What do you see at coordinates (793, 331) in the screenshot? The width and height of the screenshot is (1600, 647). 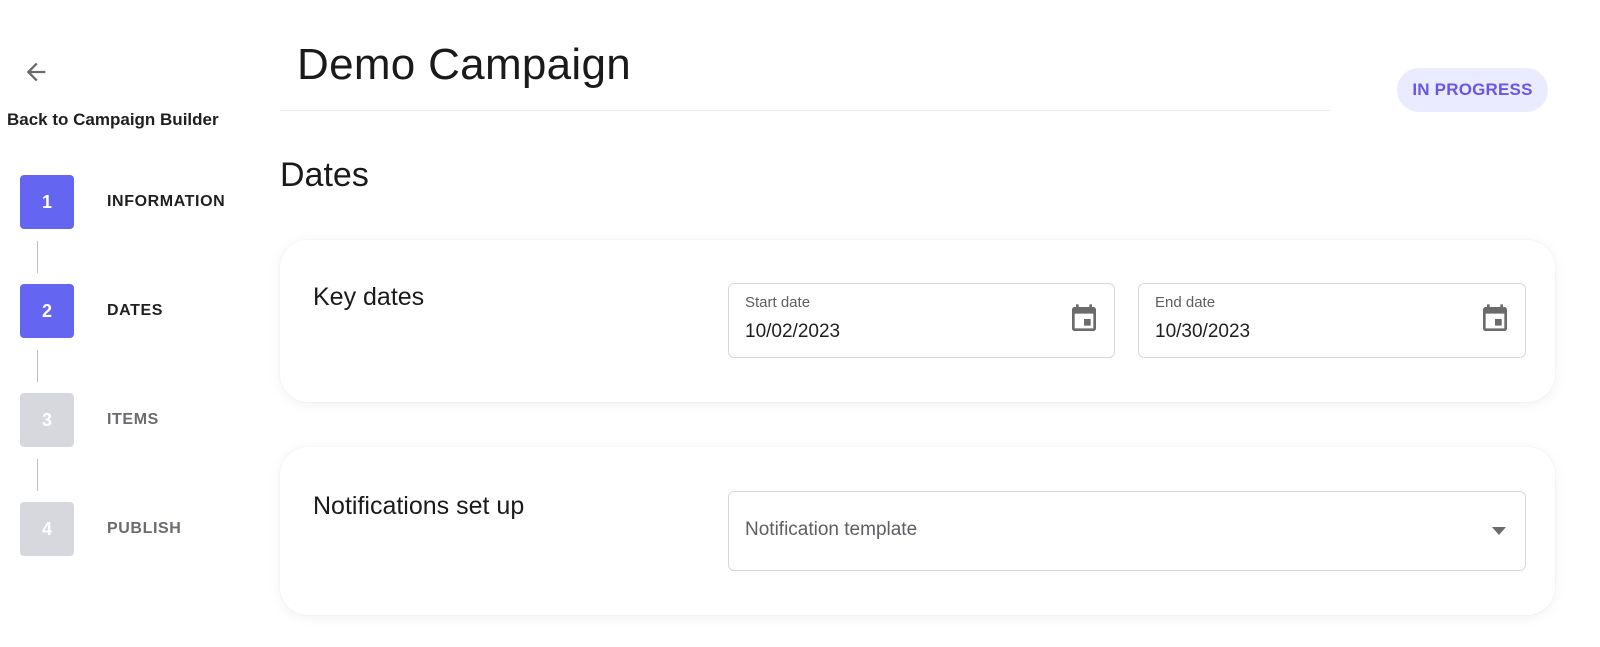 I see `field-value: 10/02/2023` at bounding box center [793, 331].